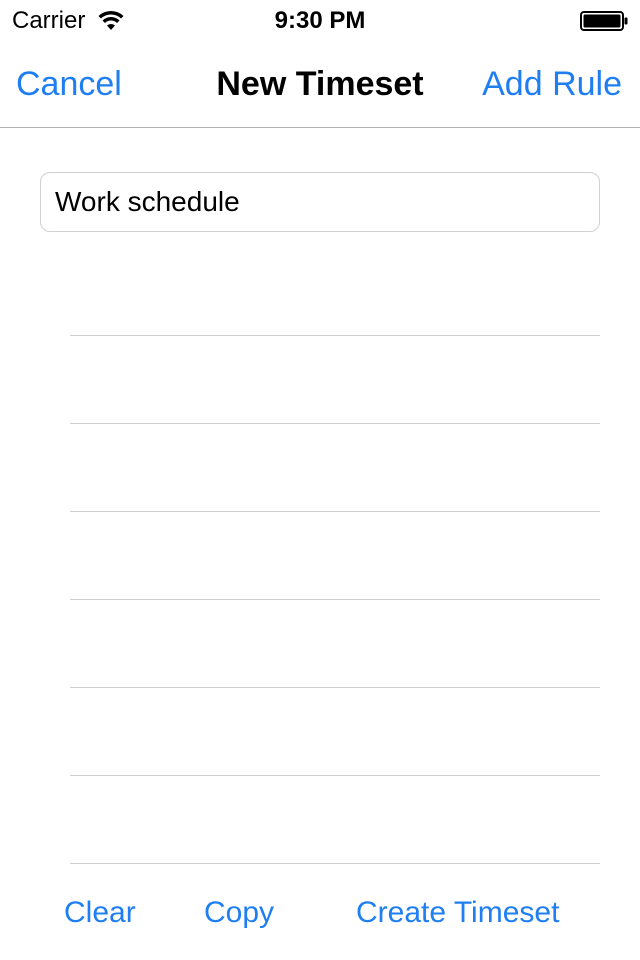 This screenshot has width=640, height=960. What do you see at coordinates (239, 913) in the screenshot?
I see `copy-button: Copy` at bounding box center [239, 913].